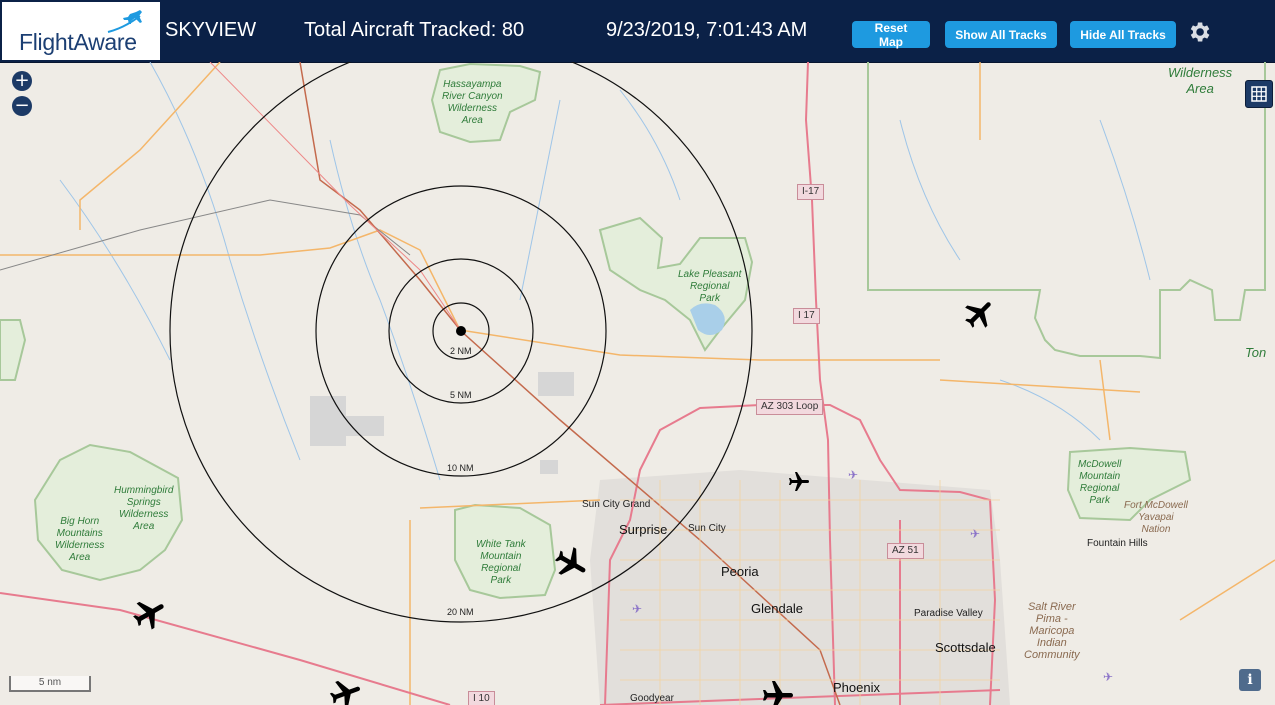 The image size is (1275, 705). I want to click on place-label: Hummingbird Springs Wilderness Area, so click(144, 508).